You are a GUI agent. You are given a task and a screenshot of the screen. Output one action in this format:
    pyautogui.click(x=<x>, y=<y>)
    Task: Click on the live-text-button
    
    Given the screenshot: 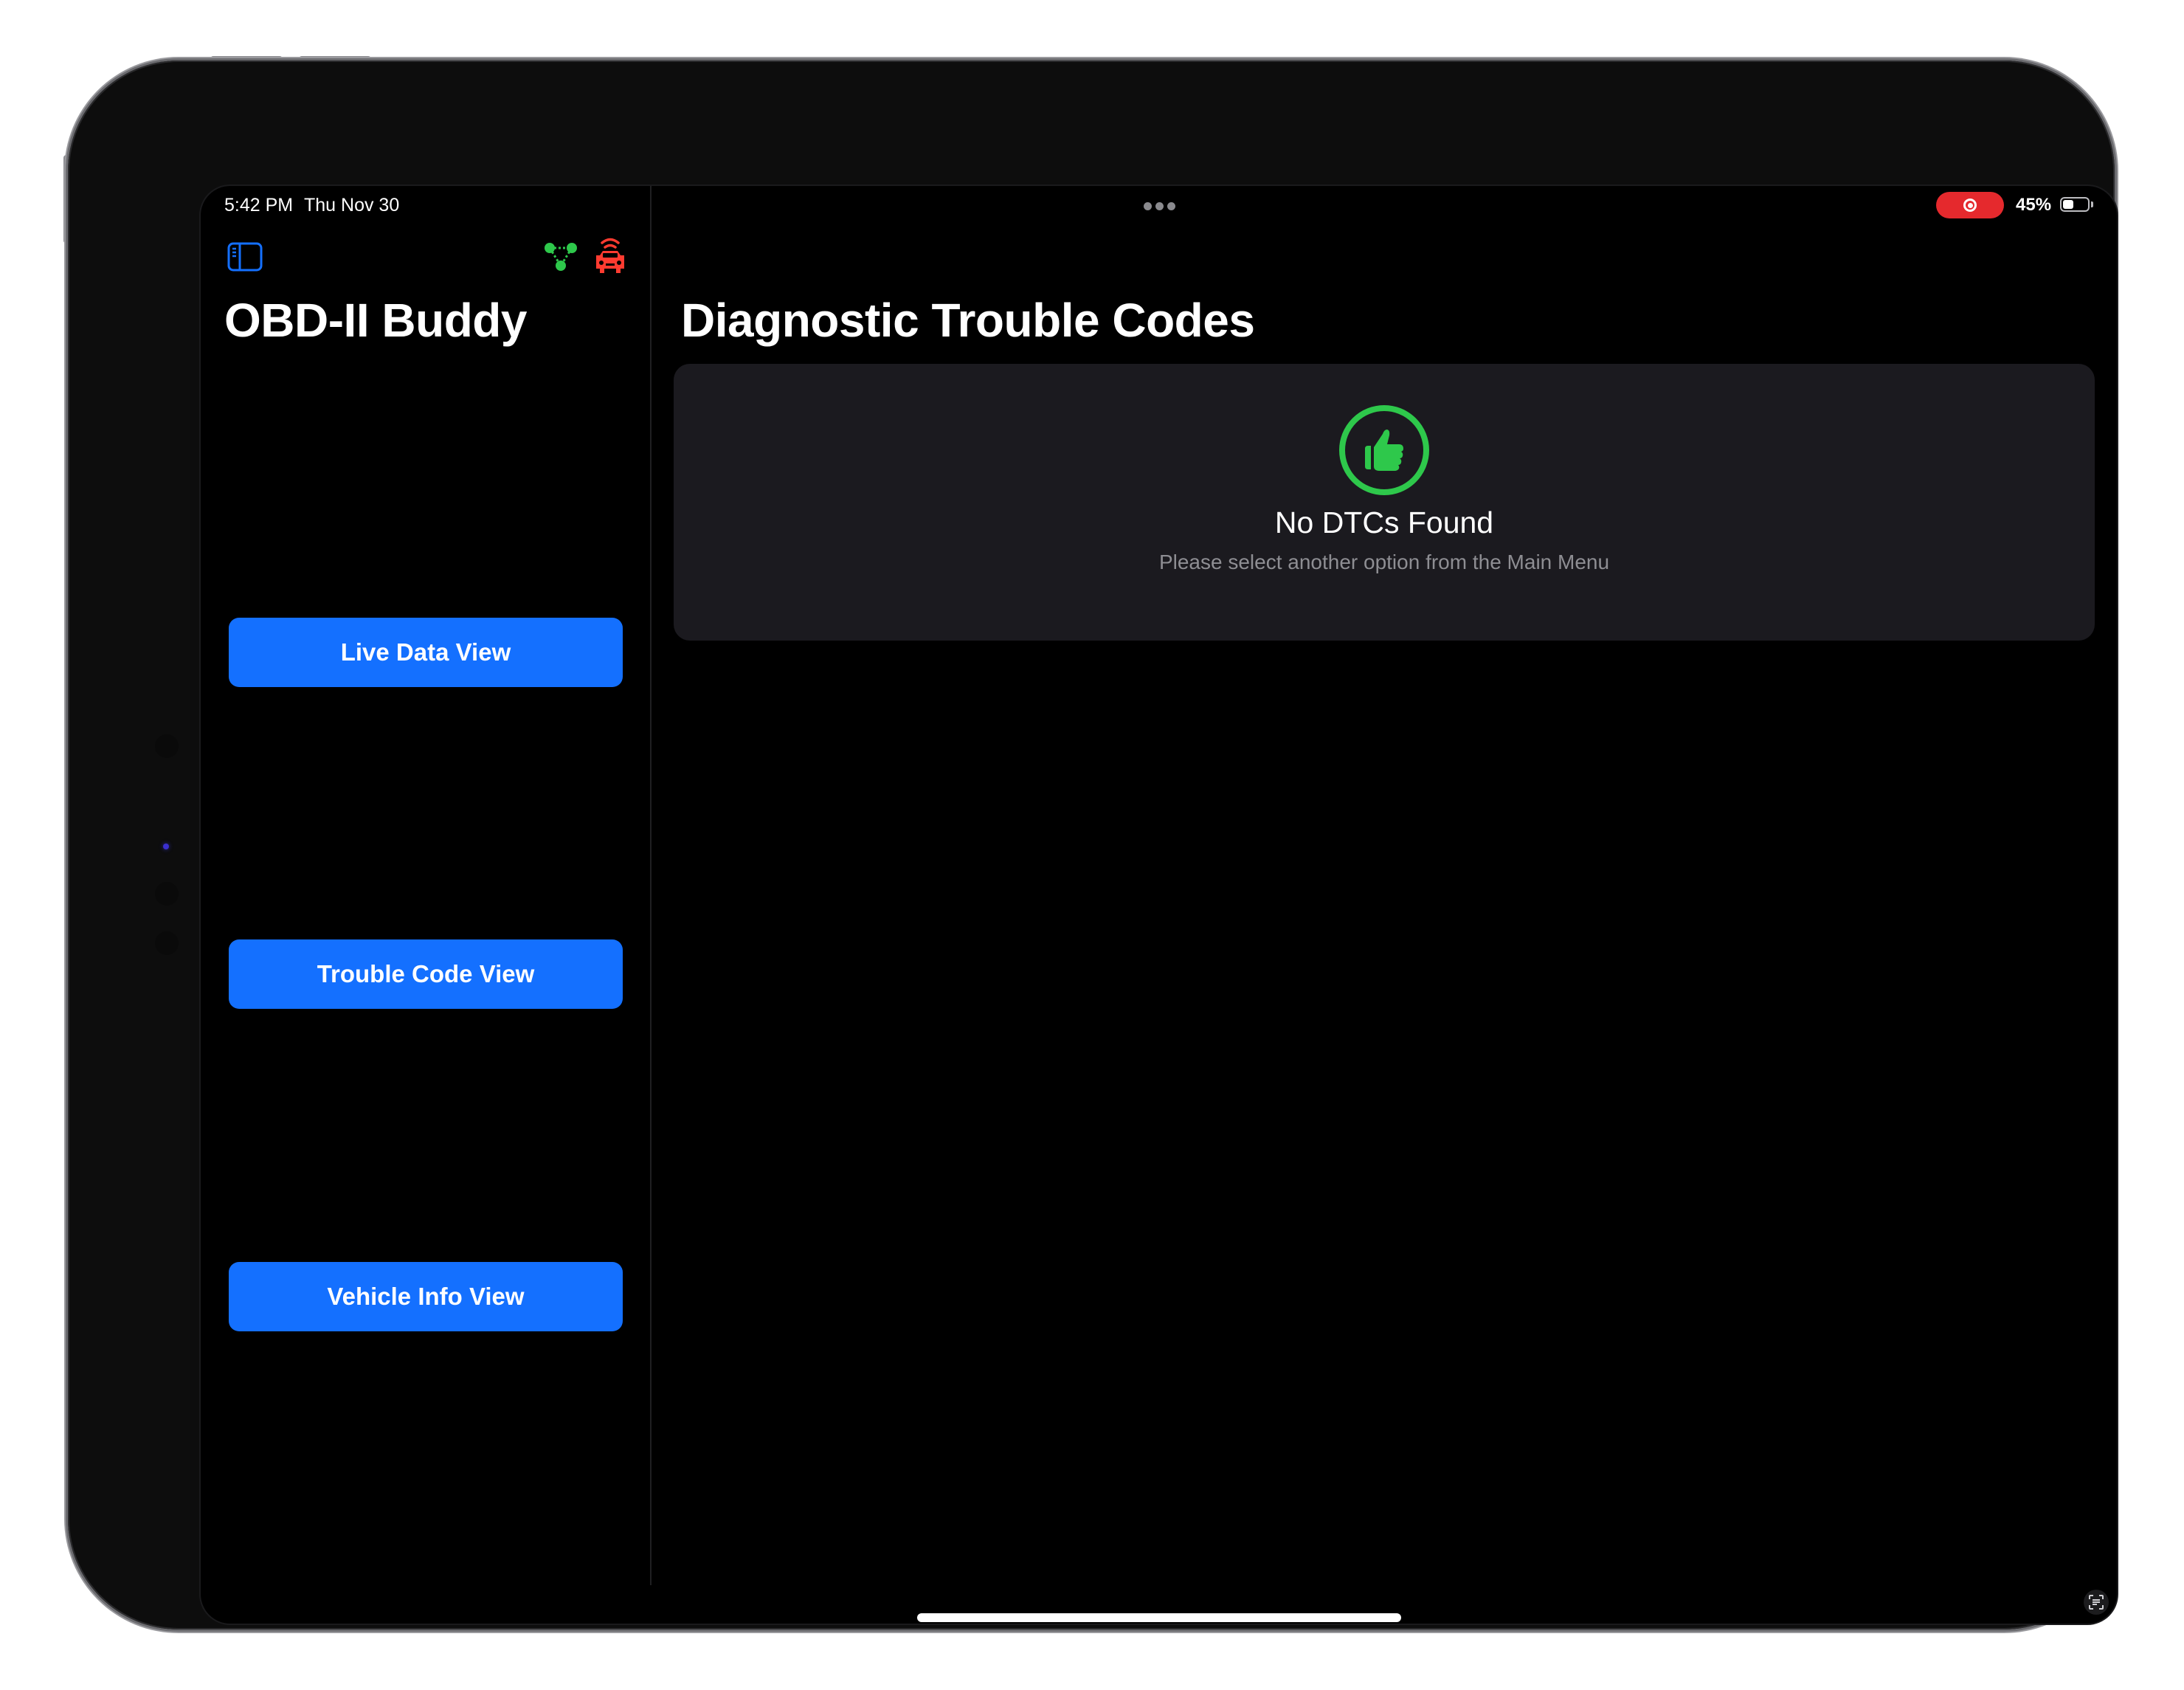 What is the action you would take?
    pyautogui.click(x=2096, y=1602)
    